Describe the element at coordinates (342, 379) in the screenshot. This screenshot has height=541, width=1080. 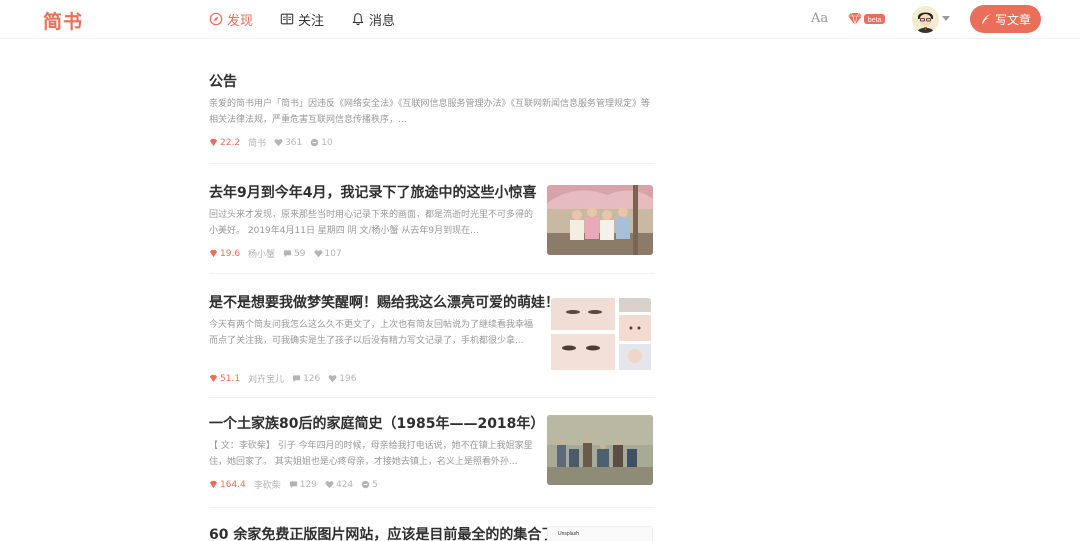
I see `like-count: 196` at that location.